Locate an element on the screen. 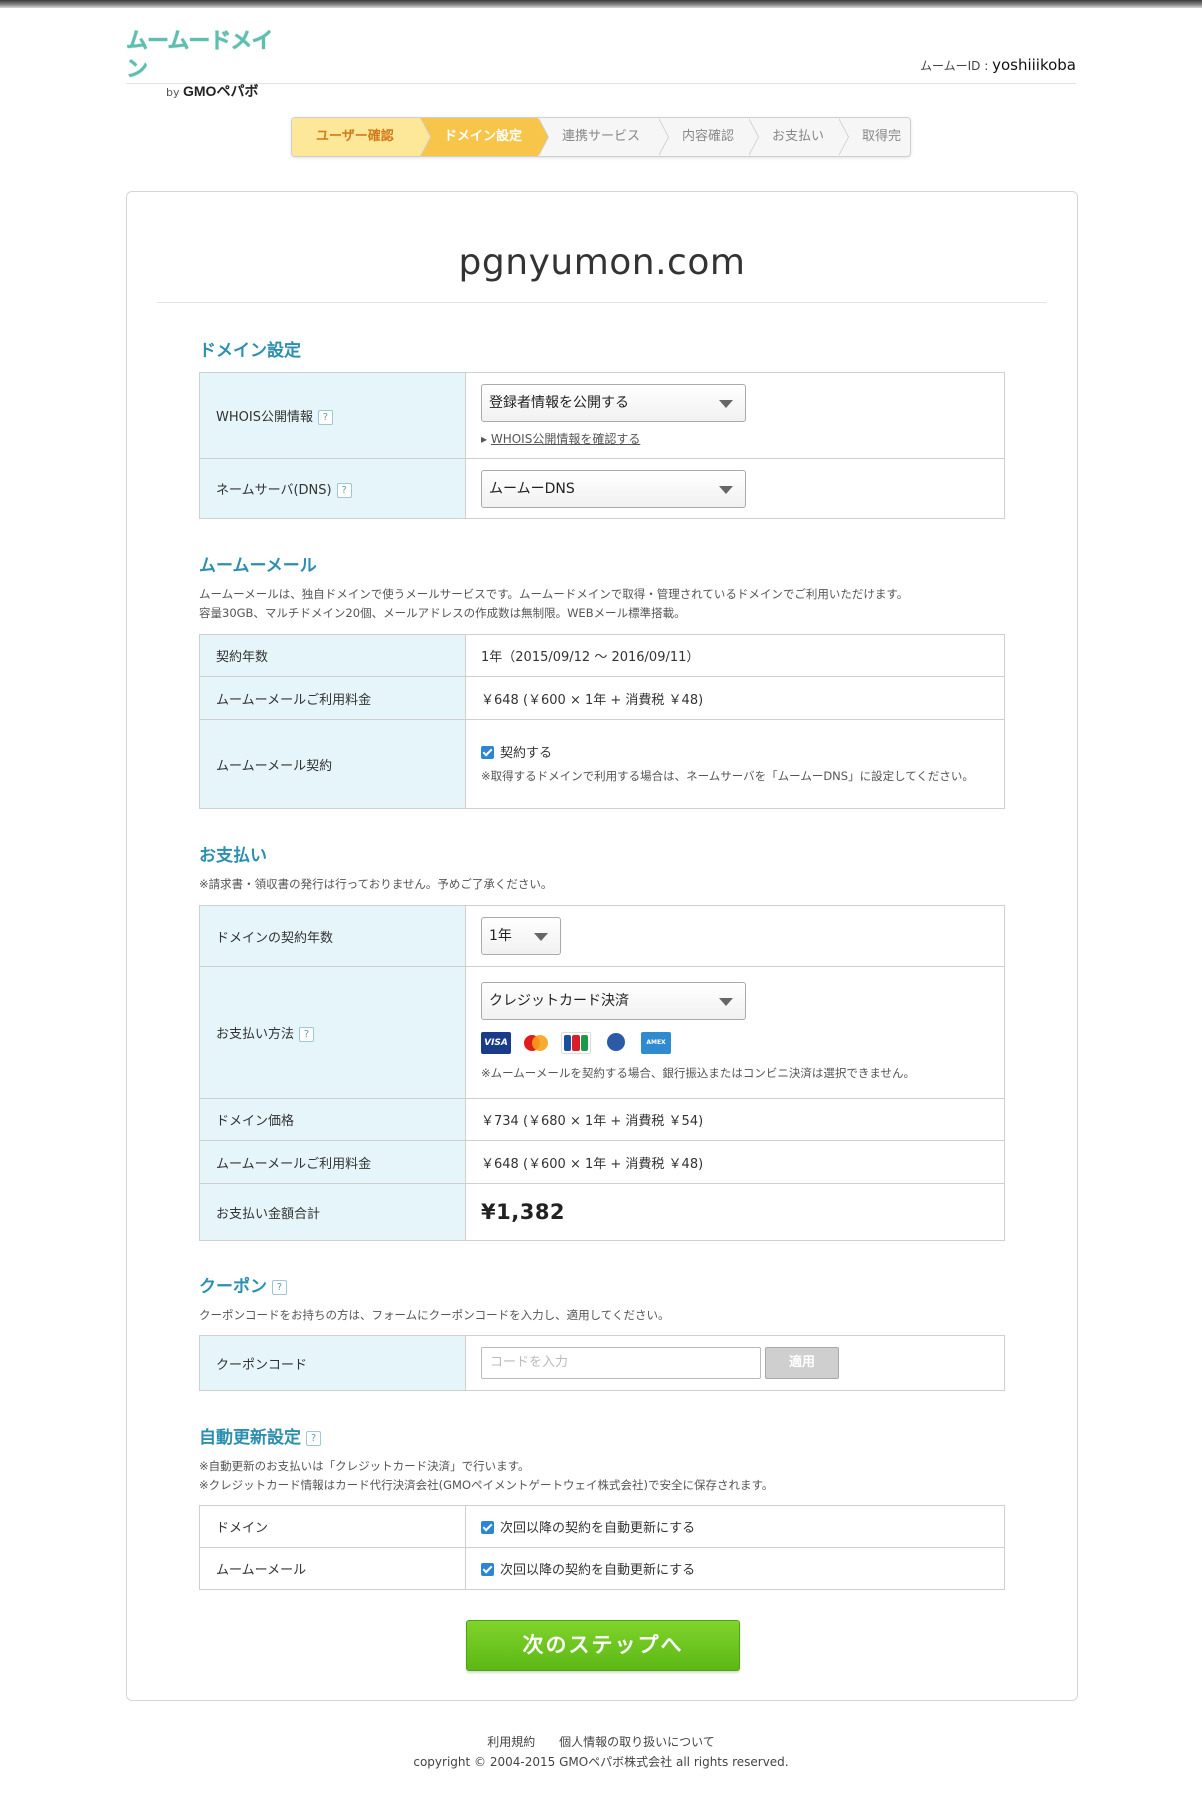 The height and width of the screenshot is (1799, 1202). coupon-table: クーポンコード コードを入力 適用 is located at coordinates (602, 1363).